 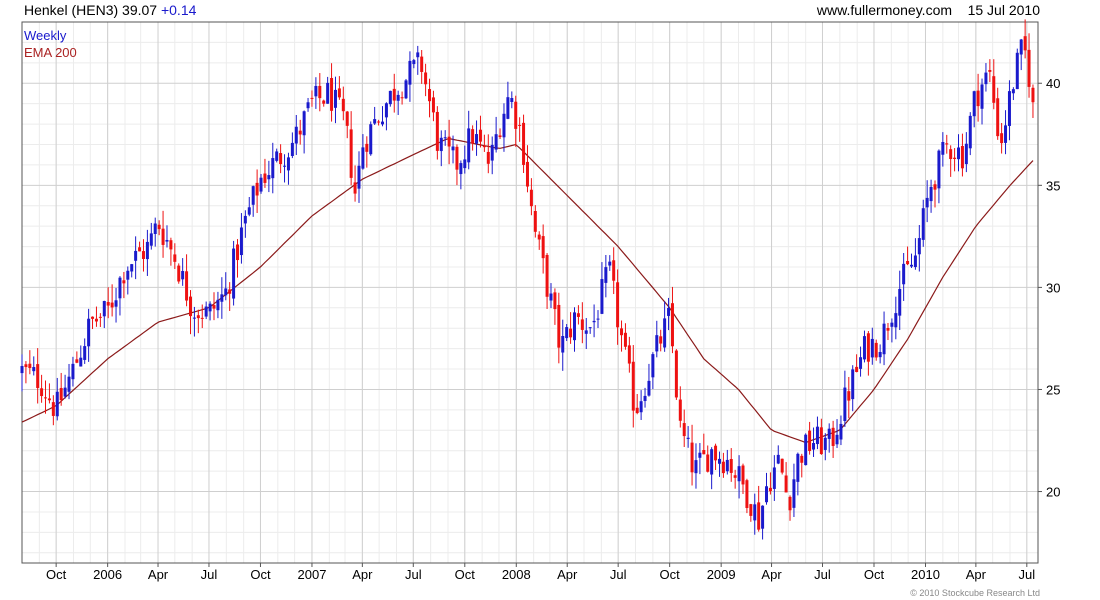 What do you see at coordinates (312, 574) in the screenshot?
I see `x-tick-label: 2007` at bounding box center [312, 574].